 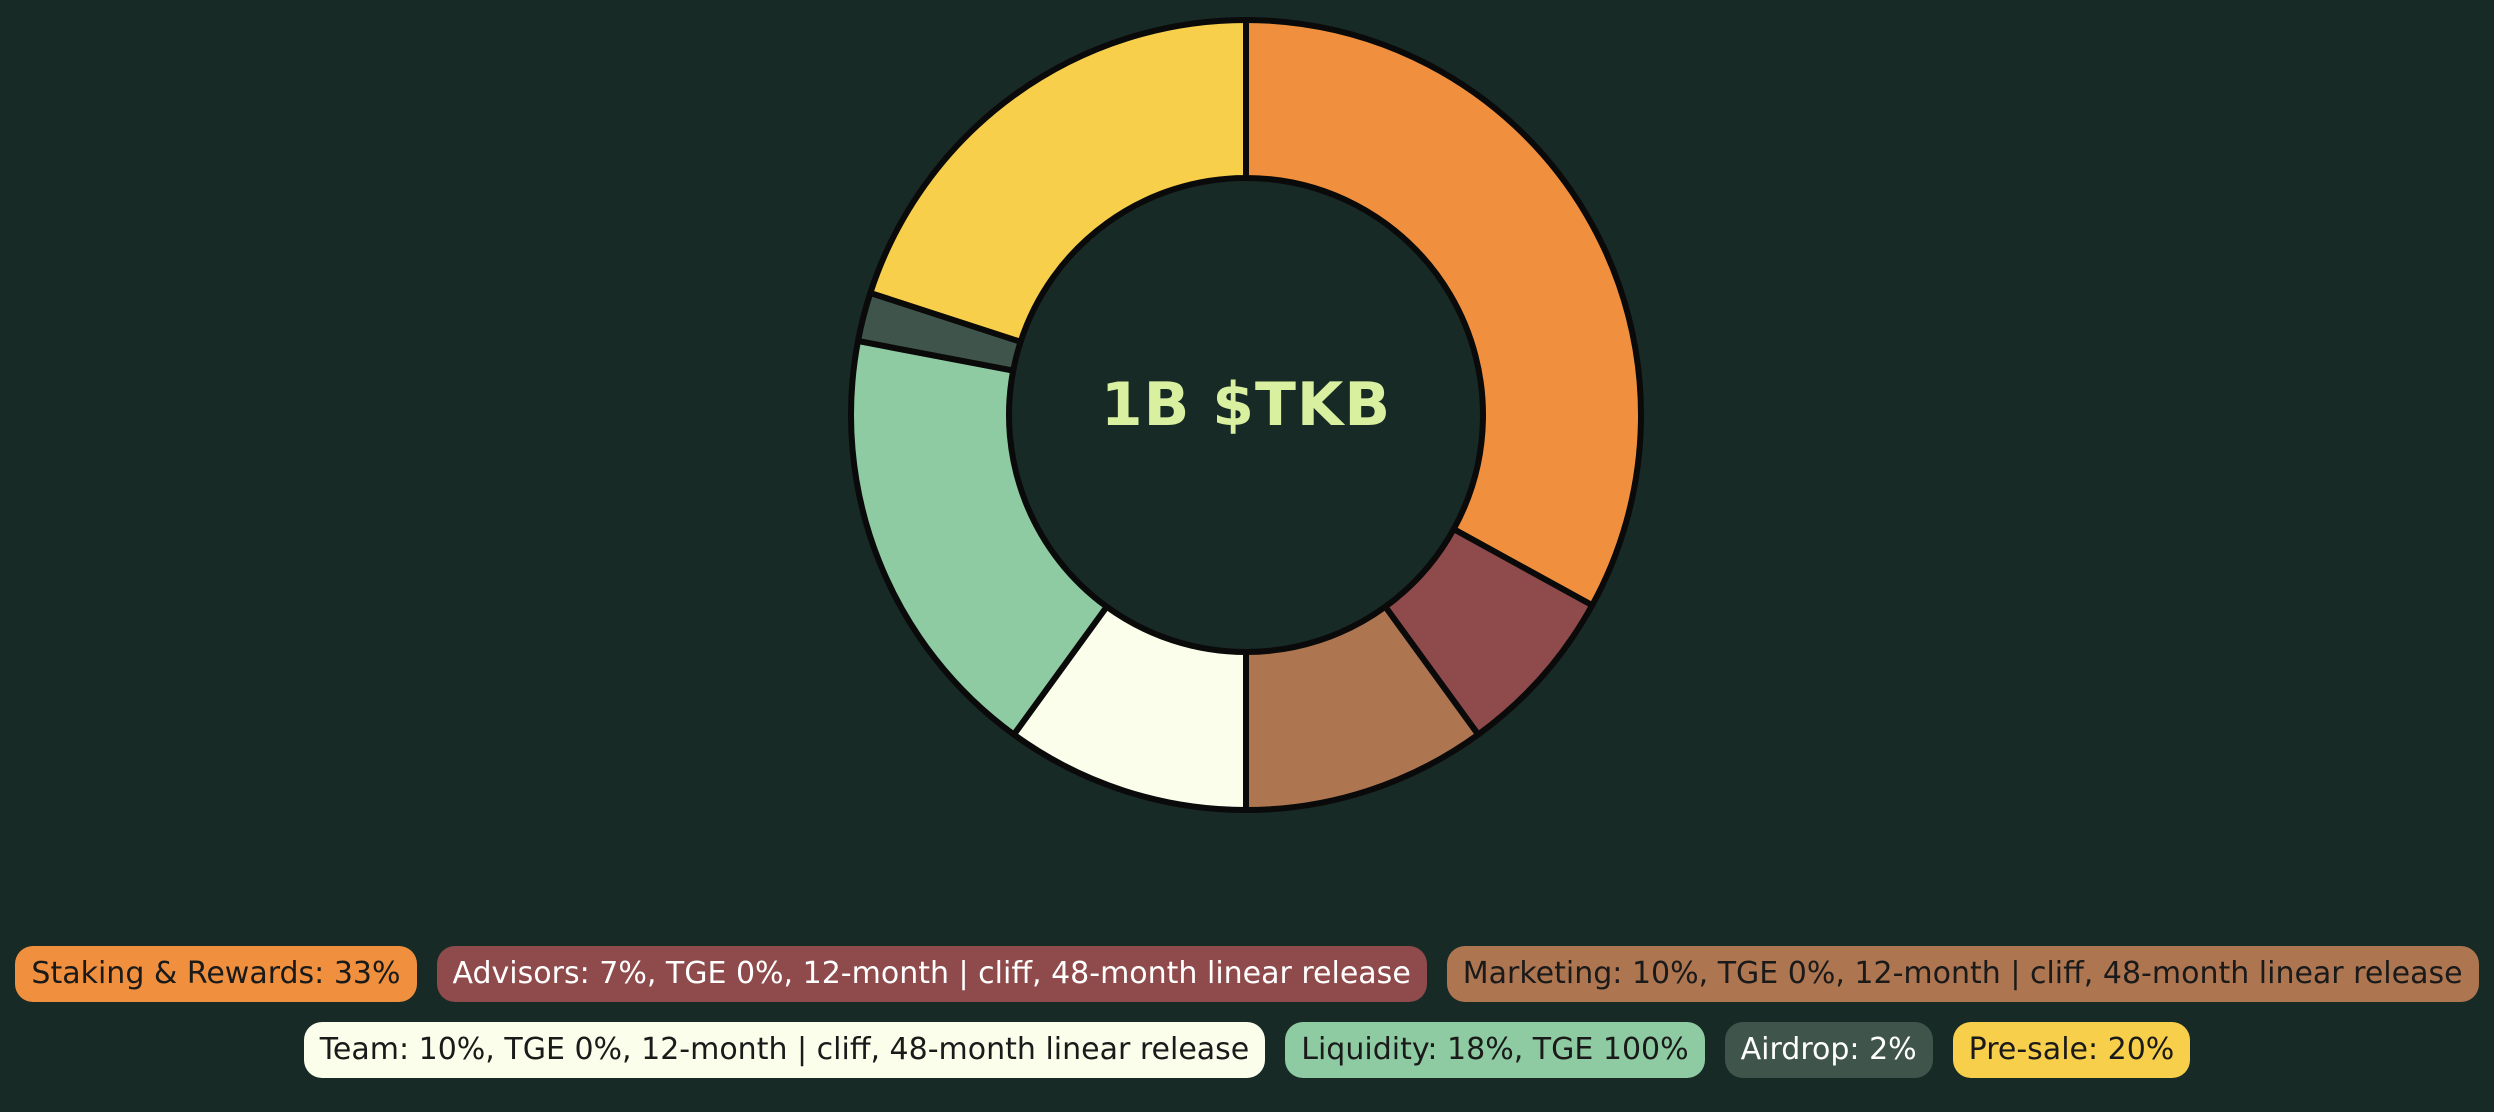 What do you see at coordinates (1058, 181) in the screenshot?
I see `slice-pre-sale` at bounding box center [1058, 181].